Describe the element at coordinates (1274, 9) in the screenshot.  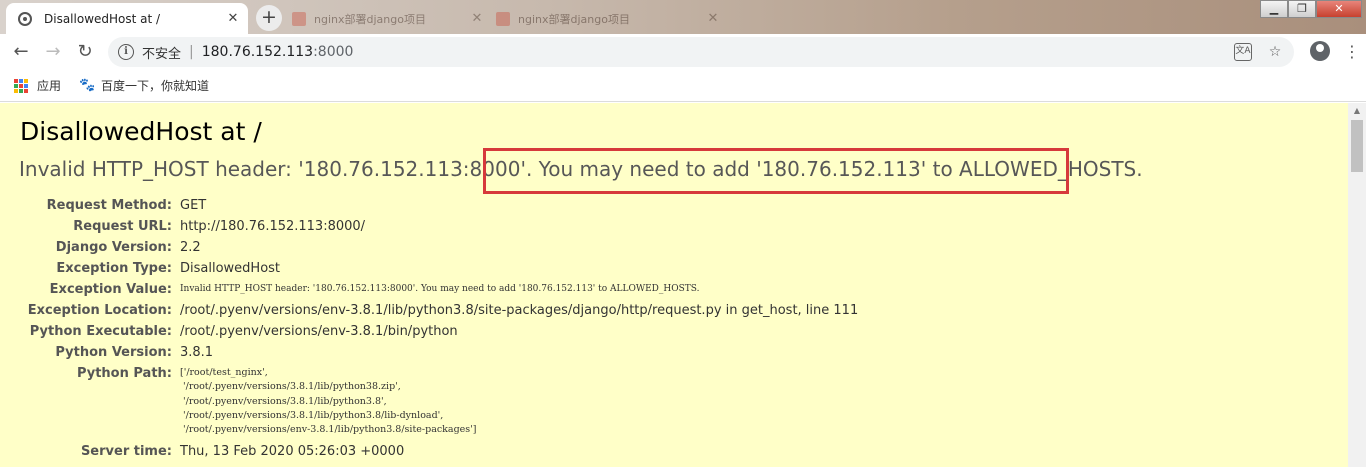
I see `minimize-button: ▁` at that location.